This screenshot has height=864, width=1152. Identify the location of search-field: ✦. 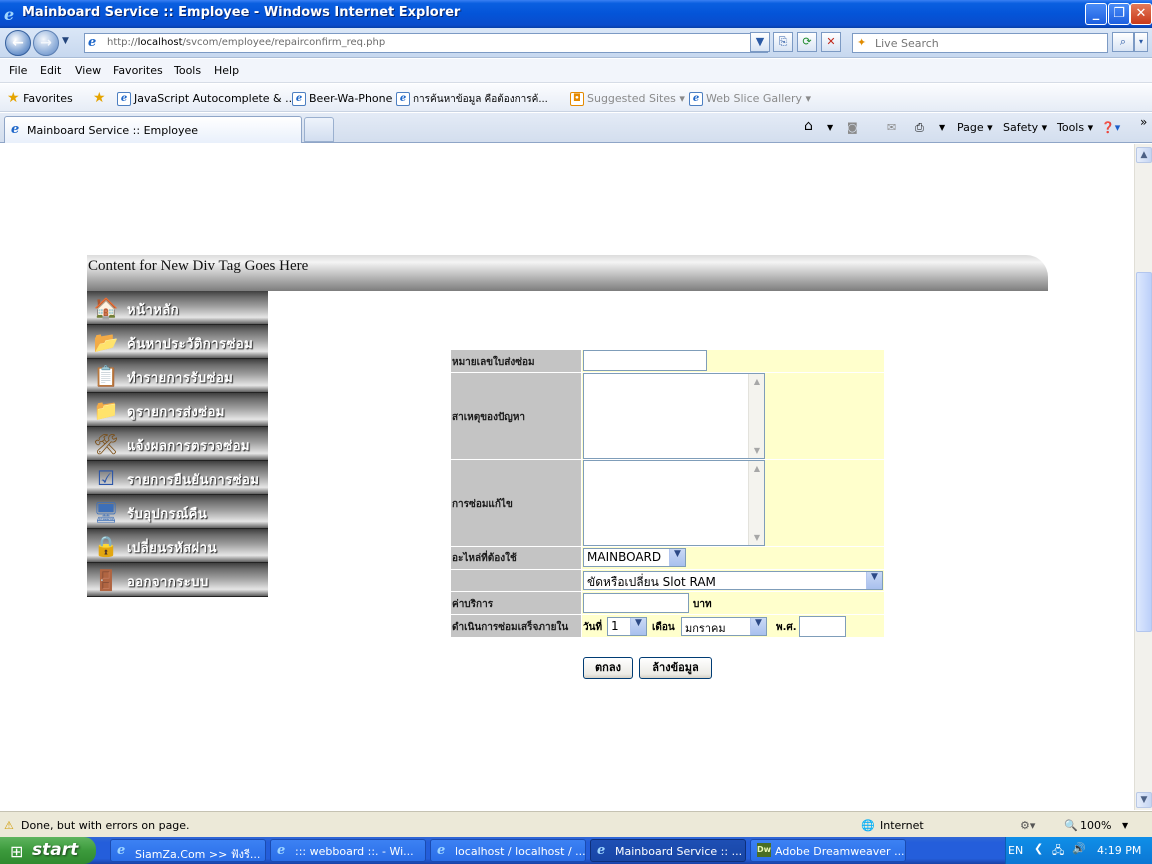
(980, 43).